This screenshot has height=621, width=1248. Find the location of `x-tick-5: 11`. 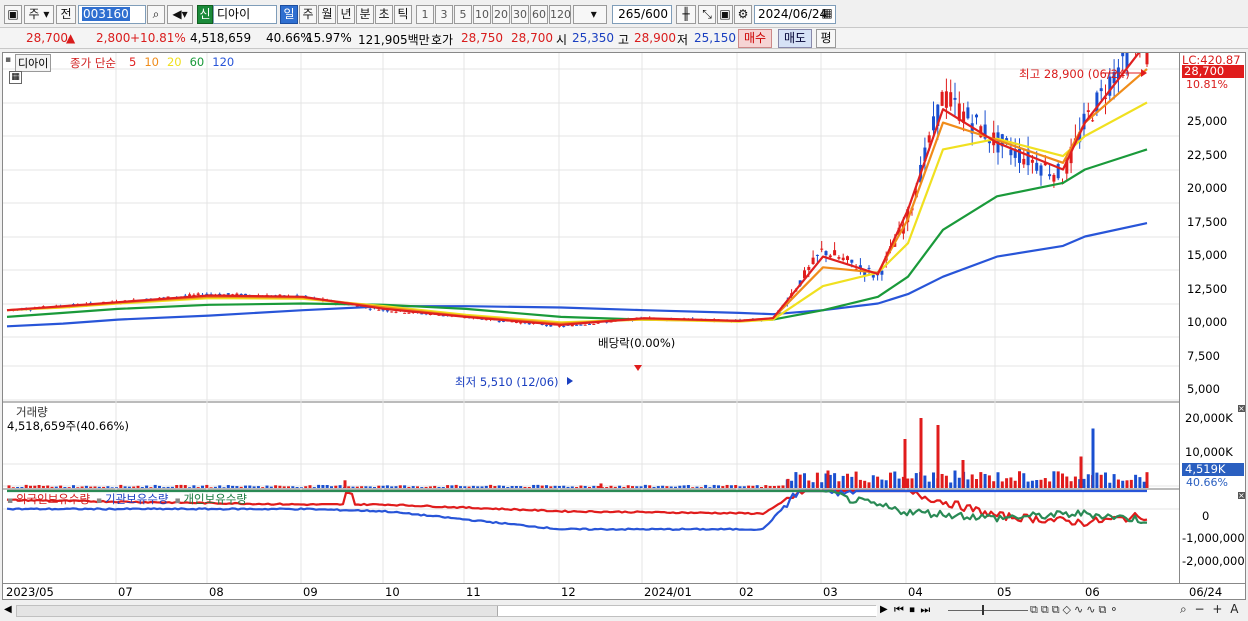

x-tick-5: 11 is located at coordinates (473, 592).